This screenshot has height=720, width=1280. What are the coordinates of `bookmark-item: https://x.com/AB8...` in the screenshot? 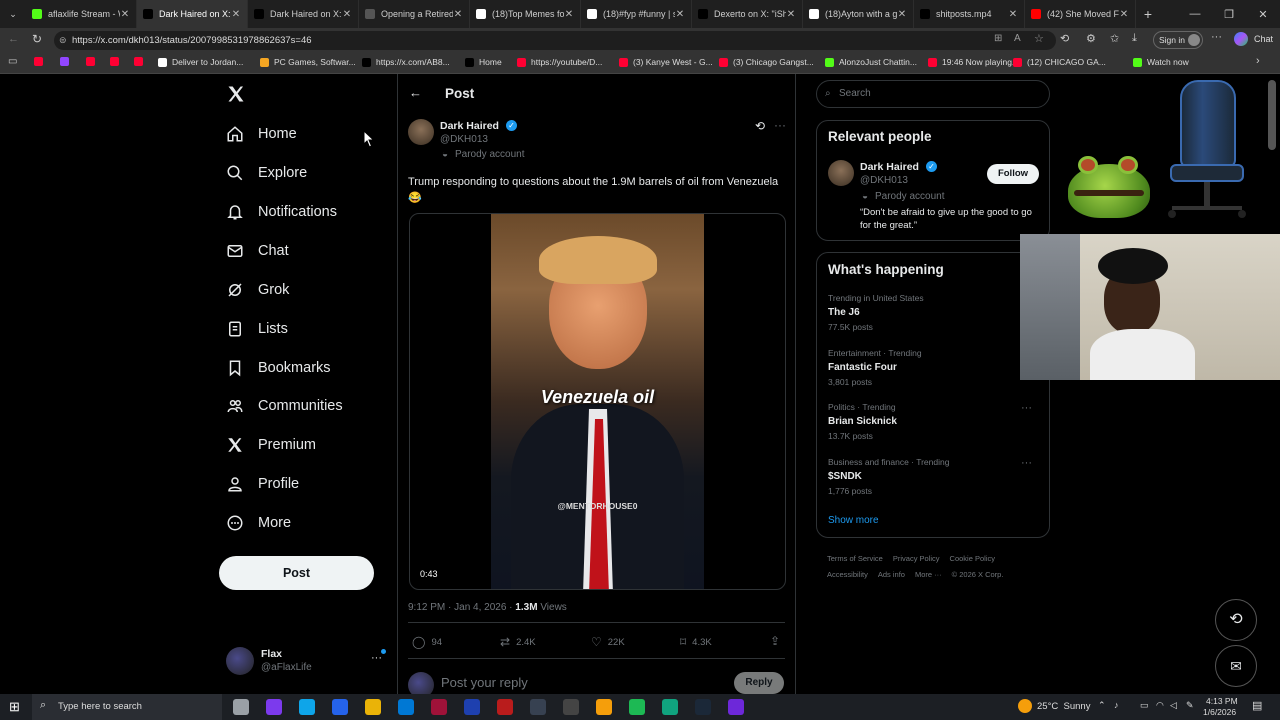 It's located at (406, 62).